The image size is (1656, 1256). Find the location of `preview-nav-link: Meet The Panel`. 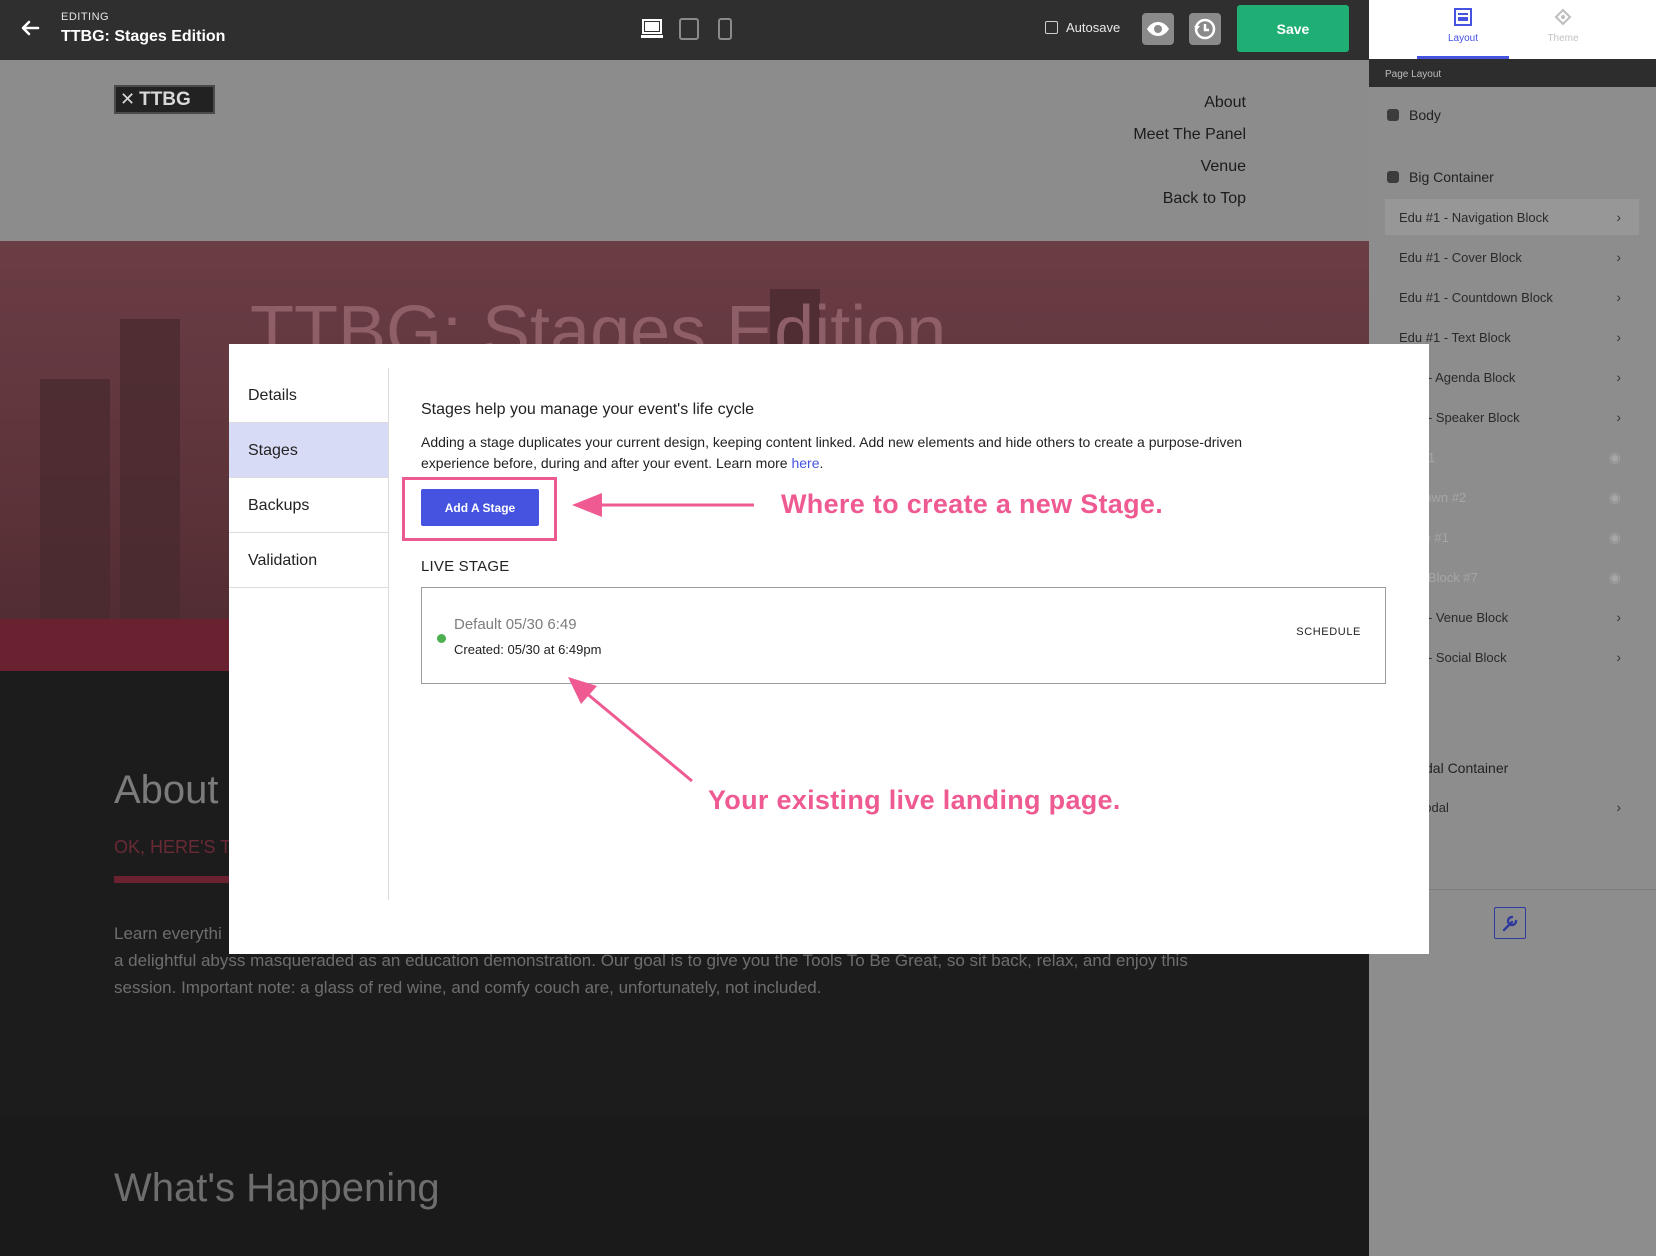

preview-nav-link: Meet The Panel is located at coordinates (1189, 134).